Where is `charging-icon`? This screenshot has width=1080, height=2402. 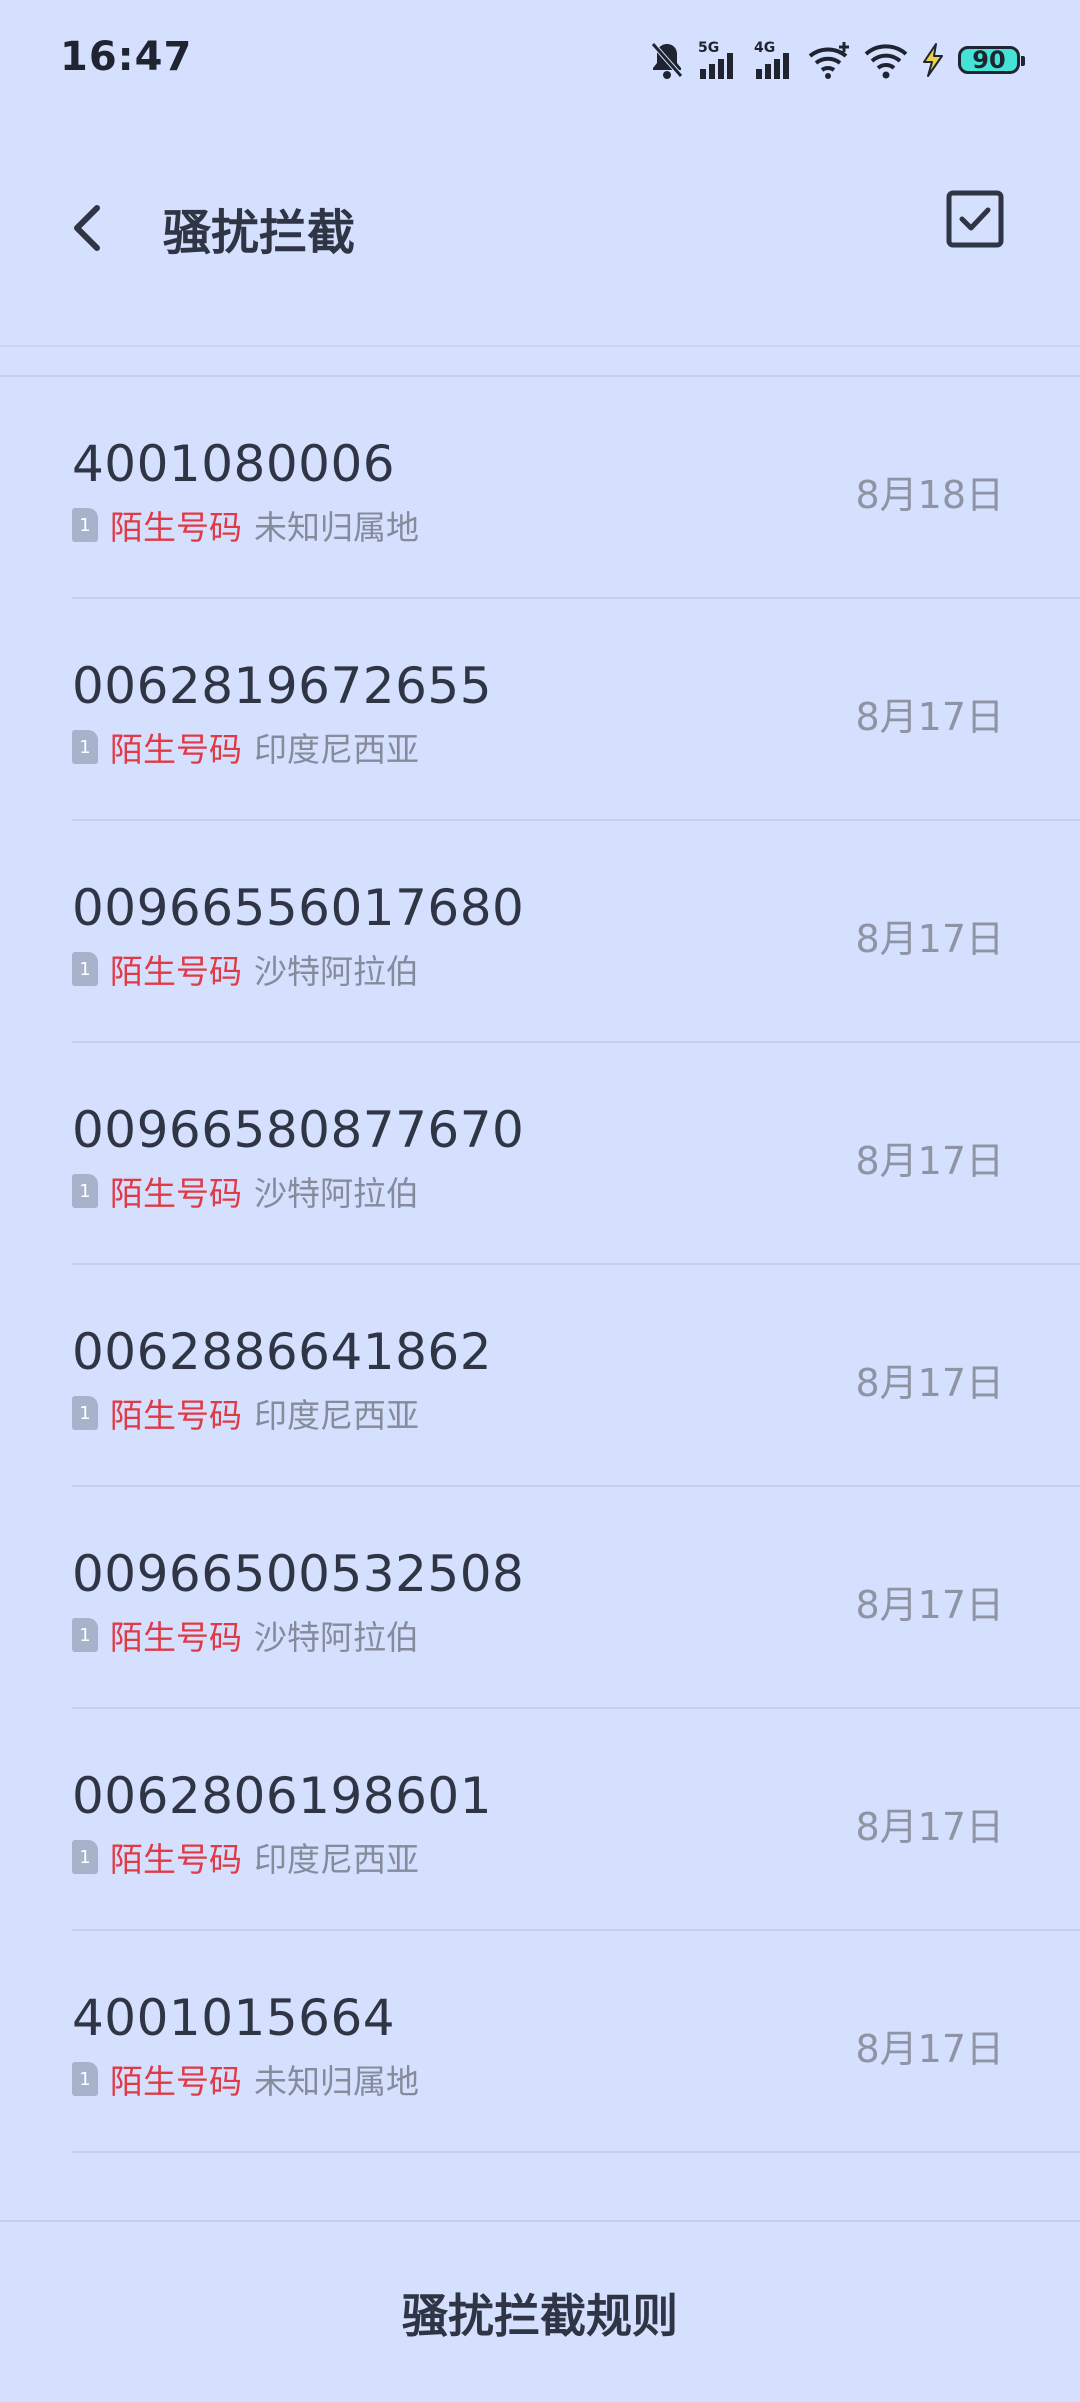
charging-icon is located at coordinates (933, 60).